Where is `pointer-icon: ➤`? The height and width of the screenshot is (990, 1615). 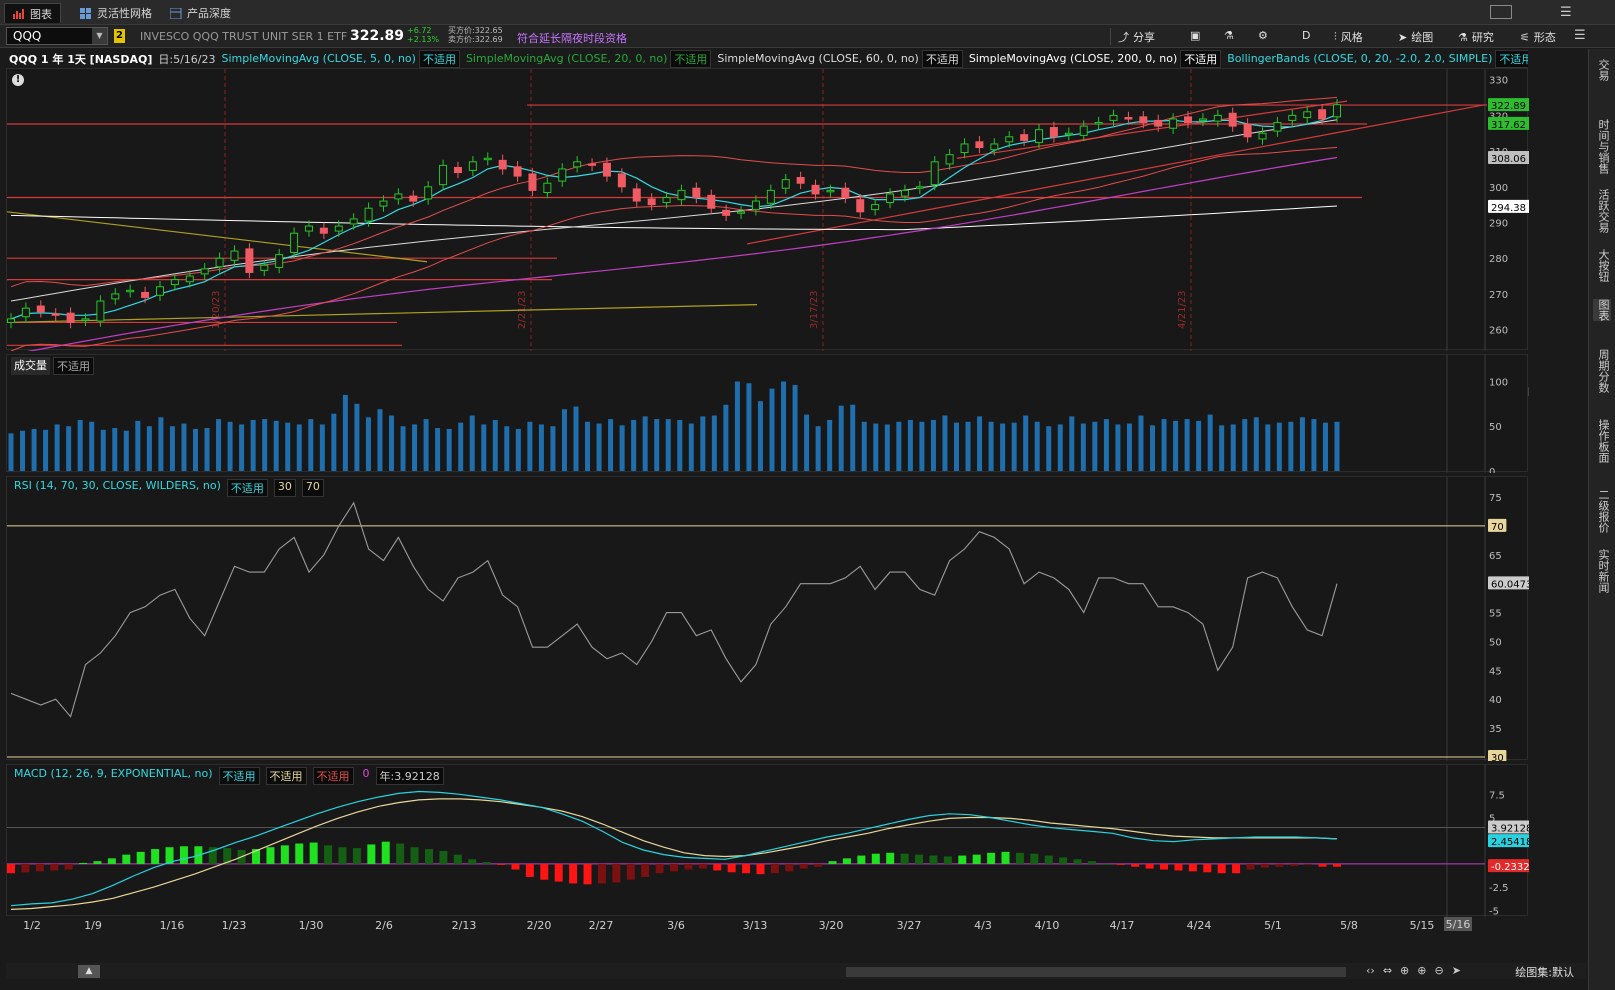
pointer-icon: ➤ is located at coordinates (1456, 970).